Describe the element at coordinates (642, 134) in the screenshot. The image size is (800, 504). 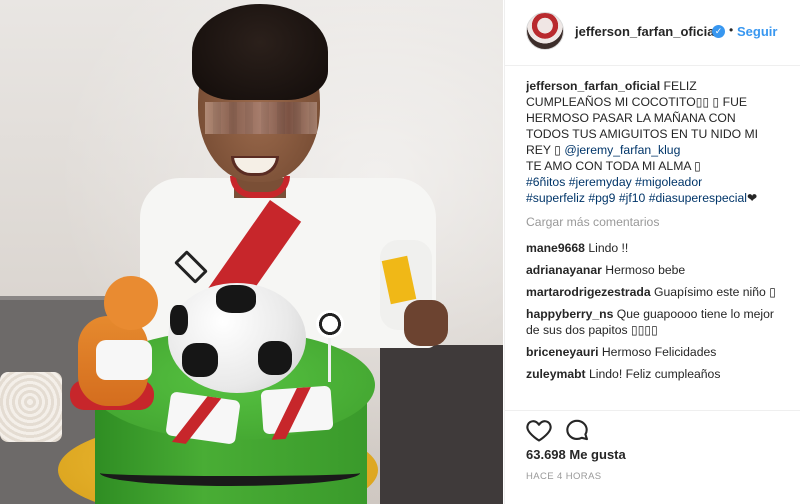
I see `caption-text: TODOS TUS AMIGUITOS EN TU NIDO MI` at that location.